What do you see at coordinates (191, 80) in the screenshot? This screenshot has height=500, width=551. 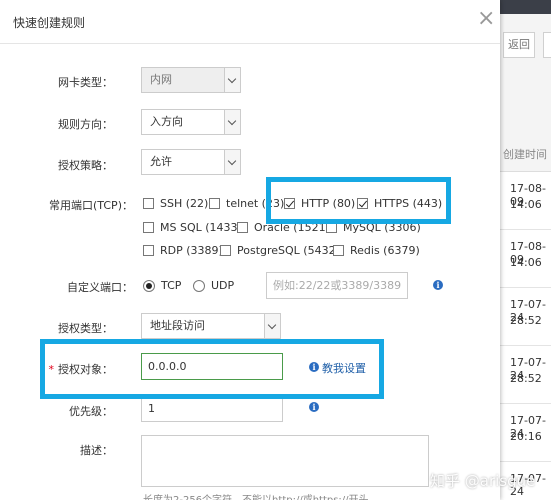 I see `nic-type-select: 内网` at bounding box center [191, 80].